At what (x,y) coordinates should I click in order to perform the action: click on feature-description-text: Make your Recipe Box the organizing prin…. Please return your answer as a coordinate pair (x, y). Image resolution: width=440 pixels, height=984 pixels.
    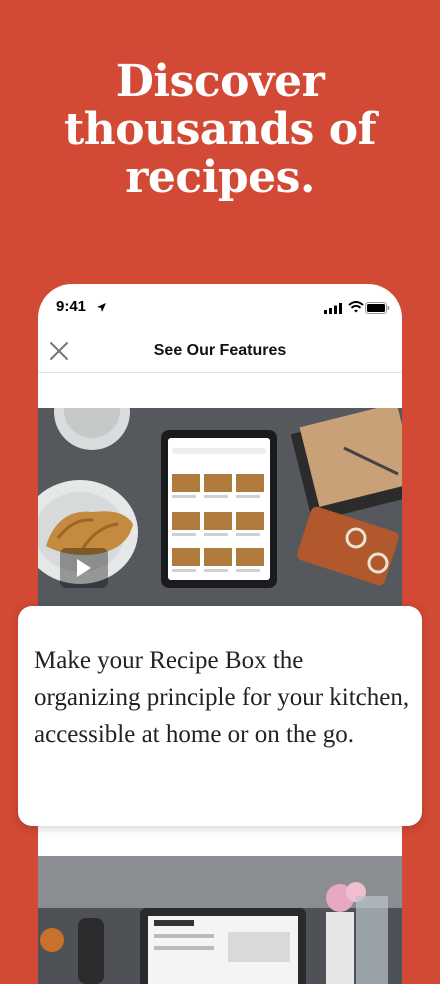
    Looking at the image, I should click on (222, 697).